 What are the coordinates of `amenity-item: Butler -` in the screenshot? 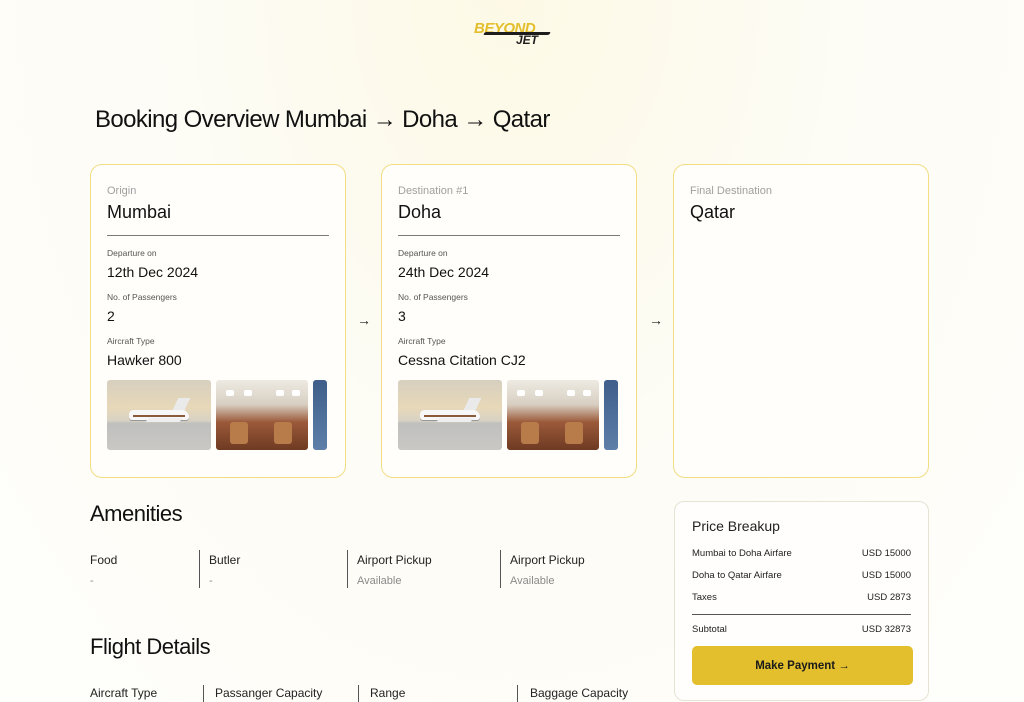 It's located at (224, 570).